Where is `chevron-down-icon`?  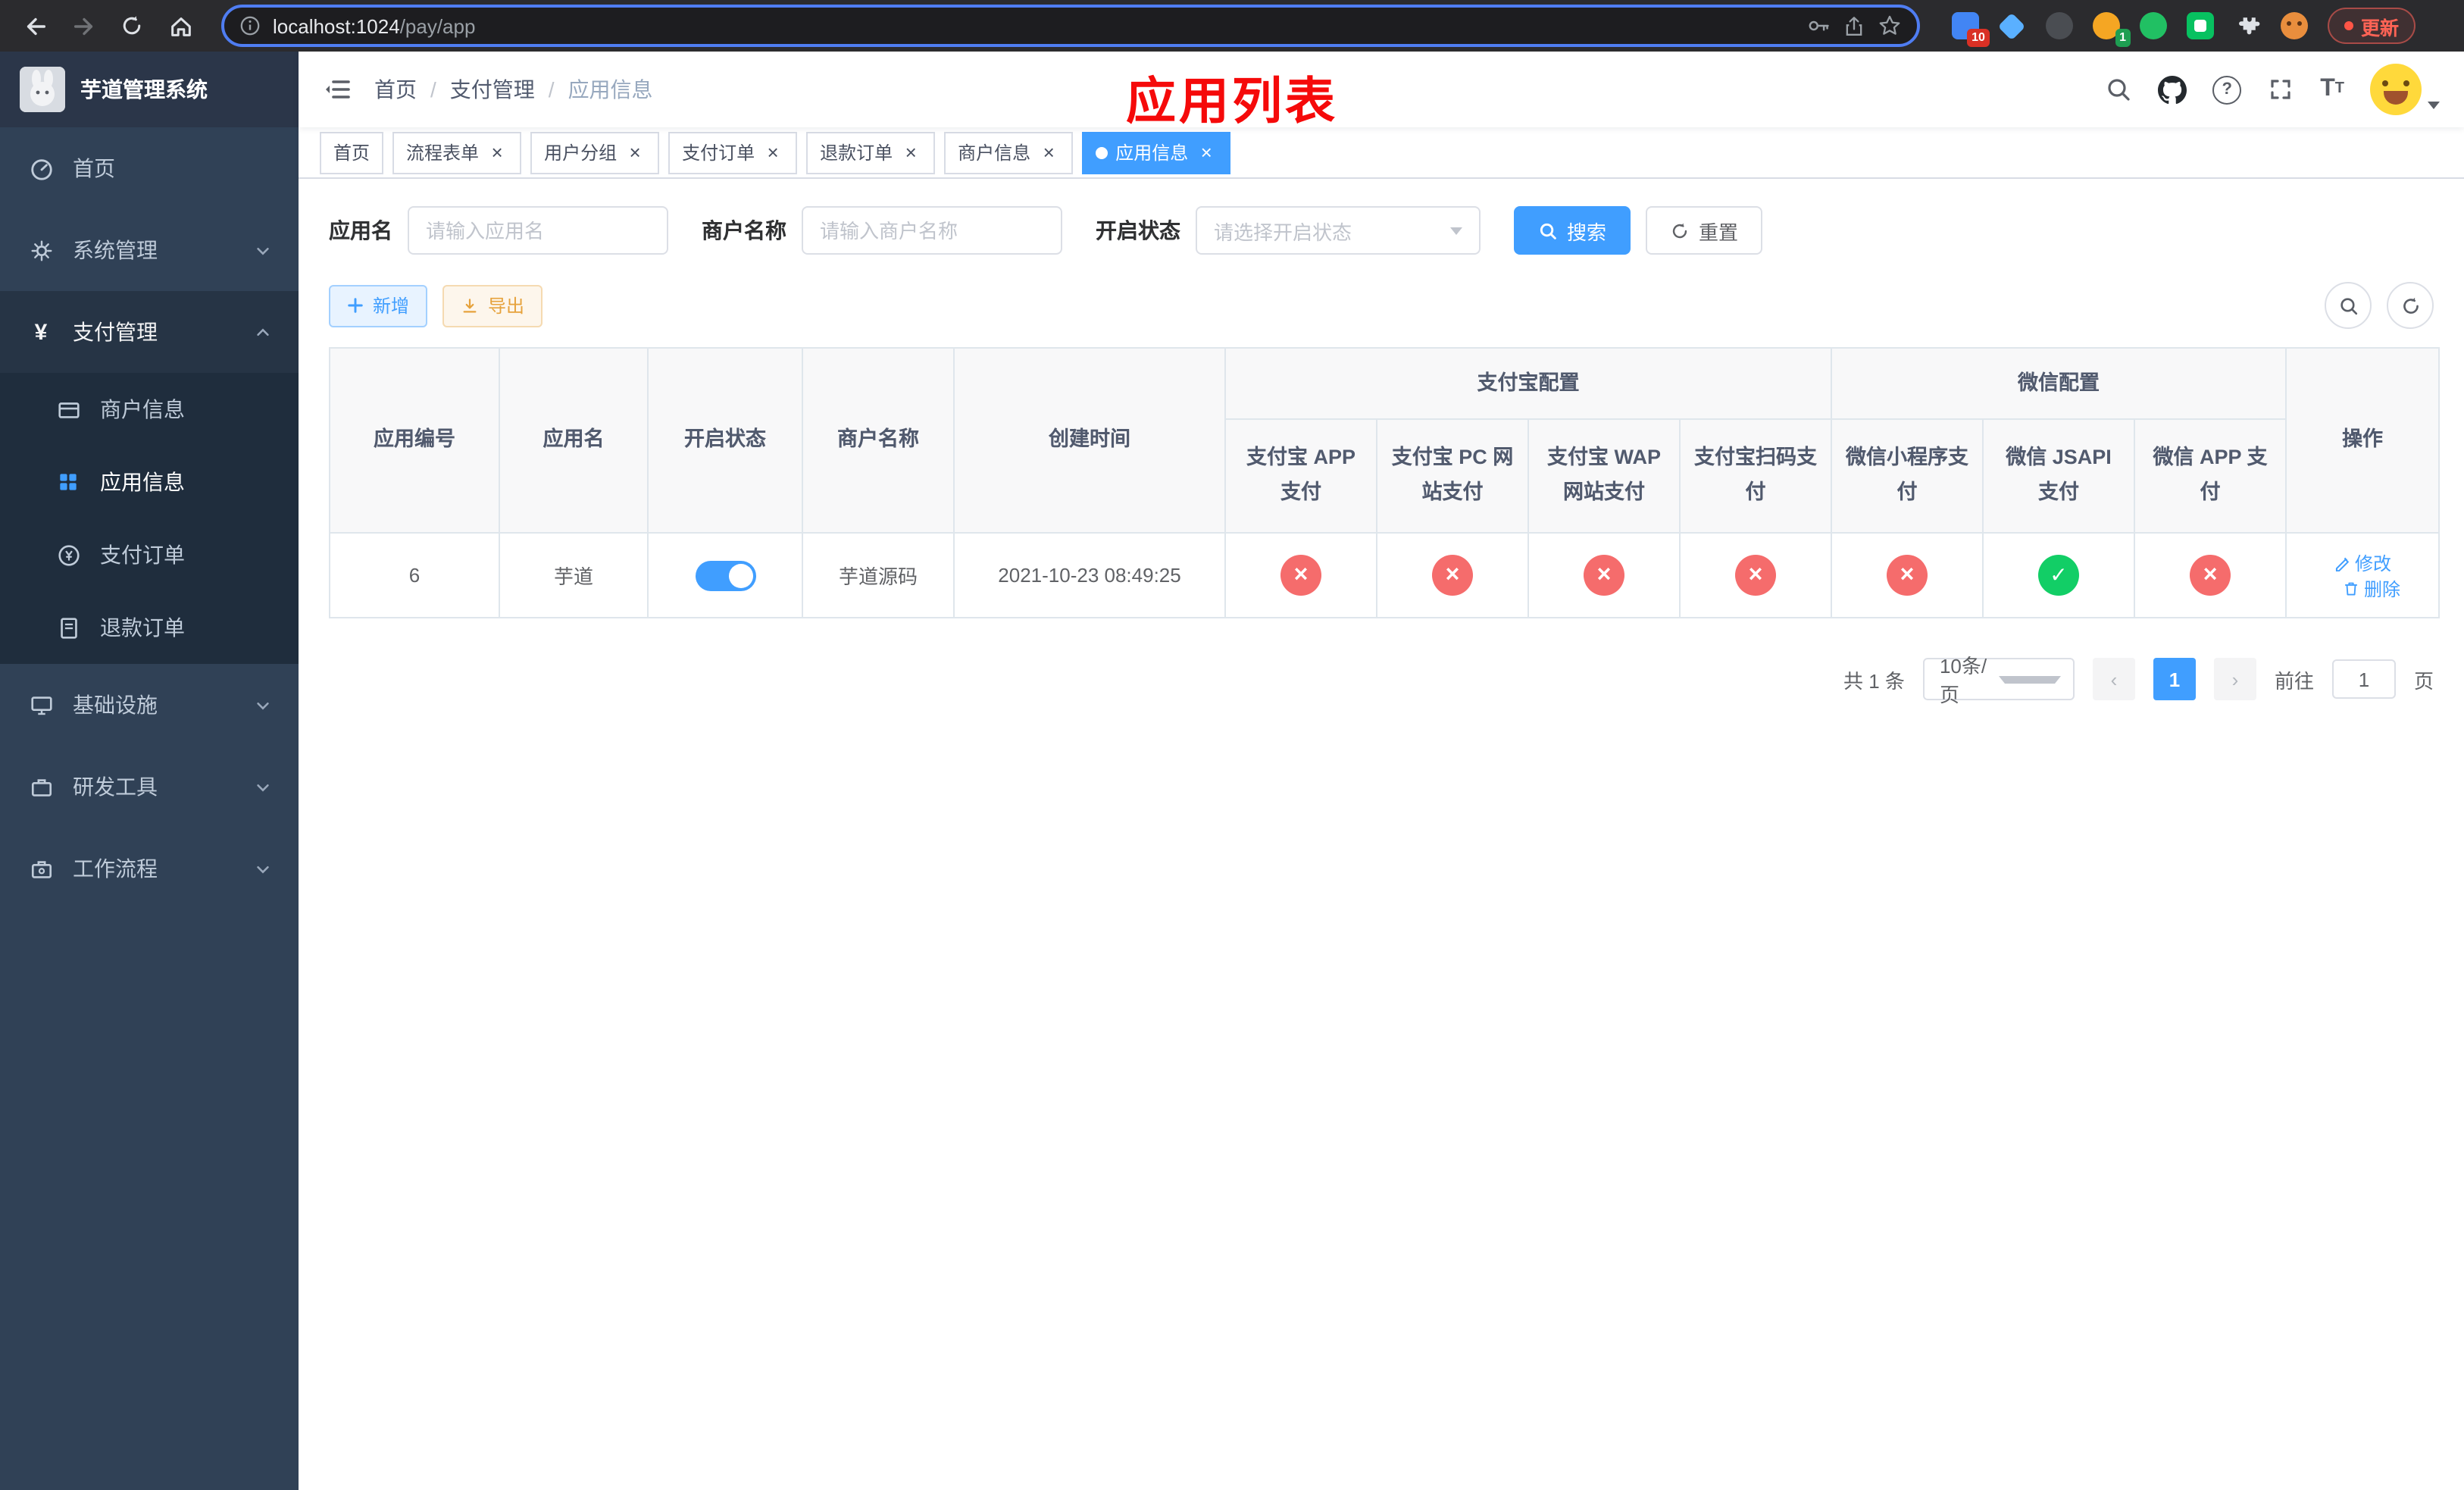
chevron-down-icon is located at coordinates (263, 250).